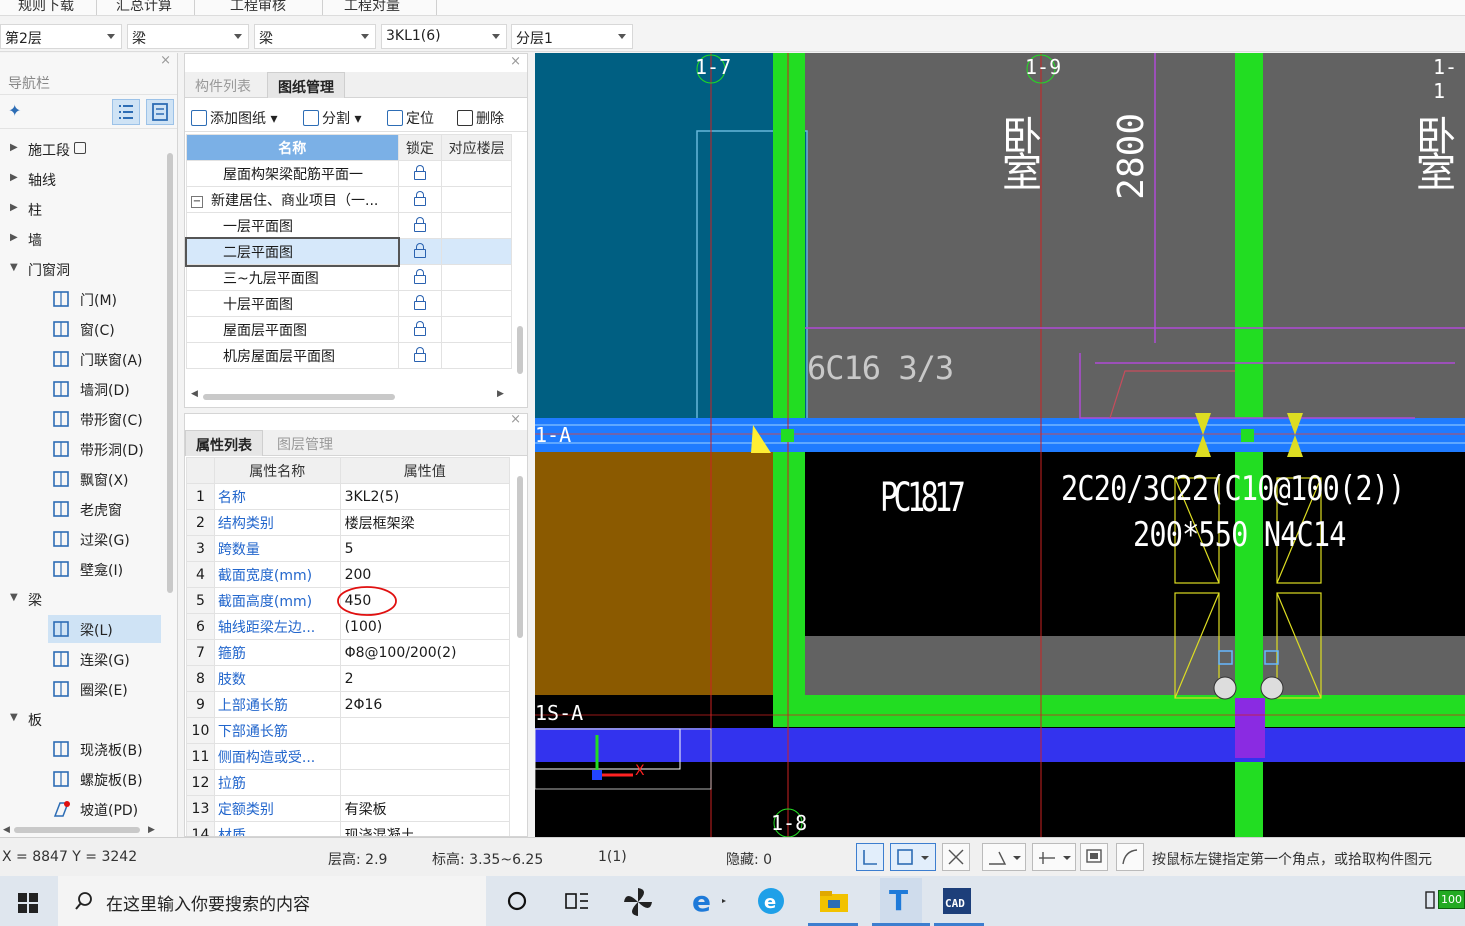  Describe the element at coordinates (81, 179) in the screenshot. I see `nav-item: ▶ 轴线` at that location.